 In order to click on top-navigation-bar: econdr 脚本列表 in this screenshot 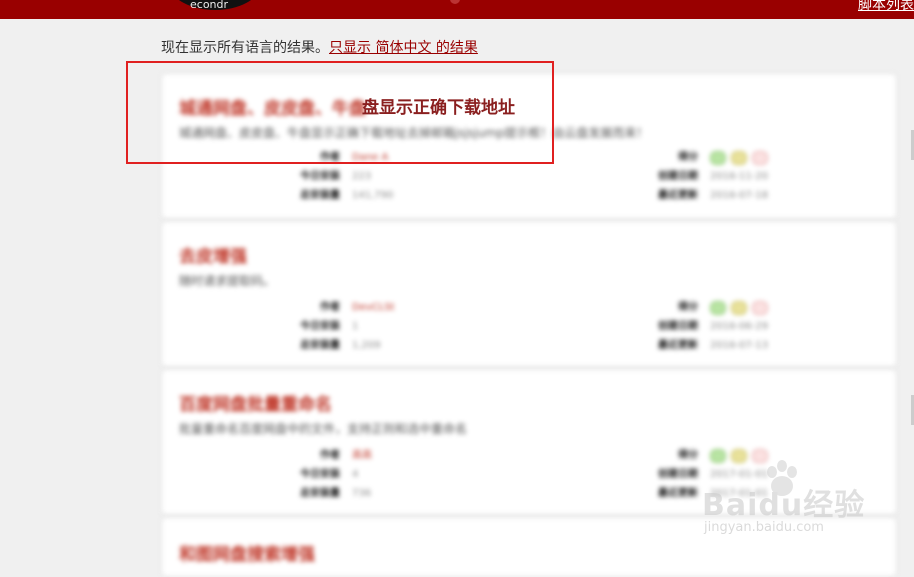, I will do `click(457, 9)`.